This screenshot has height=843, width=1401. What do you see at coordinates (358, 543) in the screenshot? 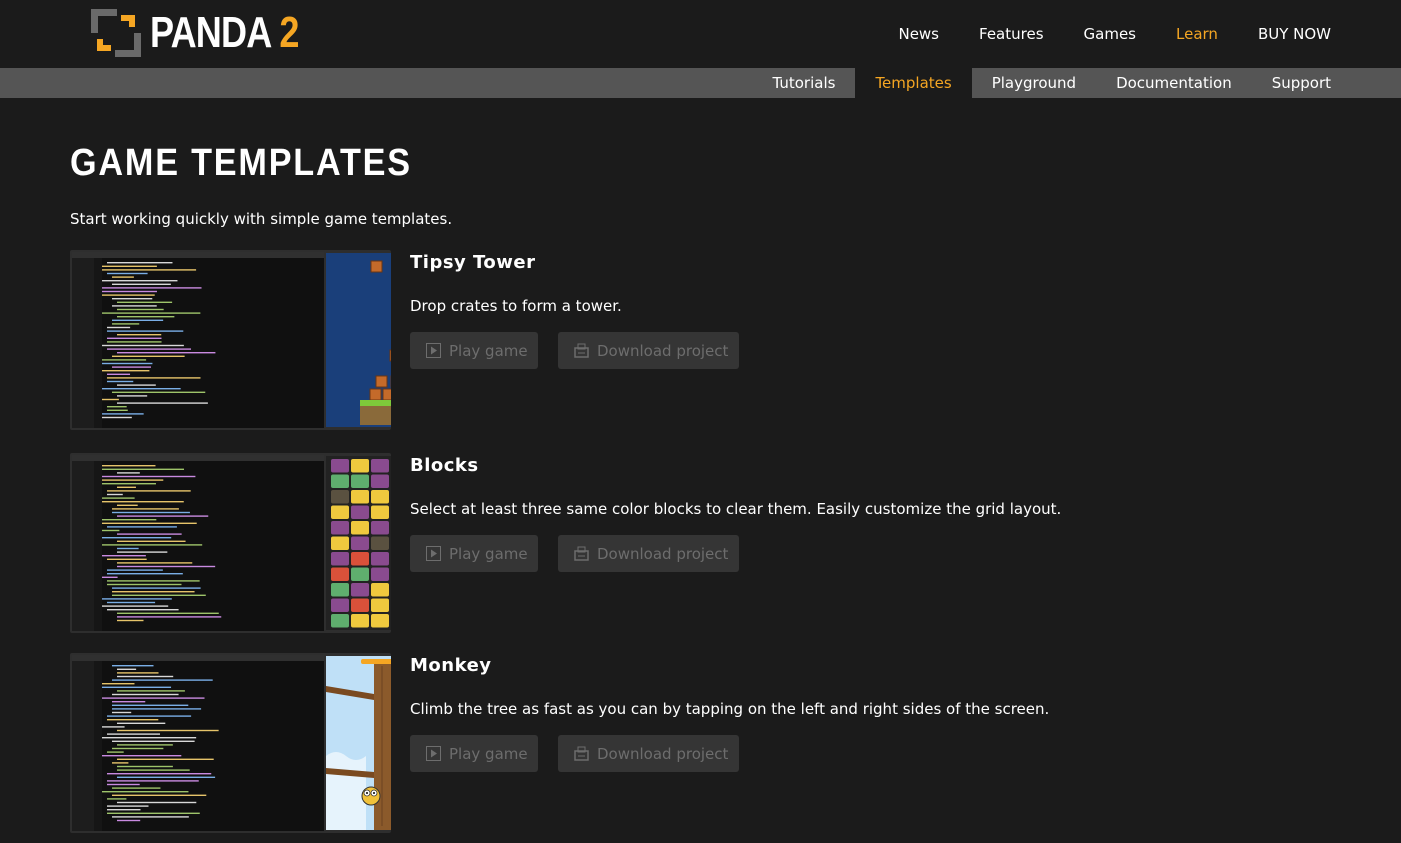
I see `game-screenshot-blocks` at bounding box center [358, 543].